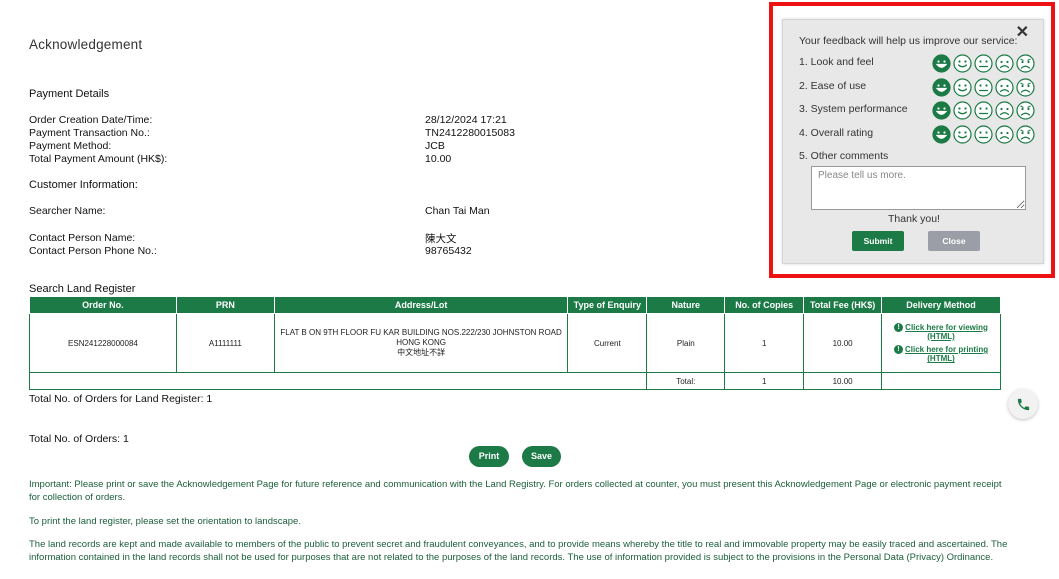 The height and width of the screenshot is (579, 1059). I want to click on transaction-no-value: TN2412280015083, so click(470, 133).